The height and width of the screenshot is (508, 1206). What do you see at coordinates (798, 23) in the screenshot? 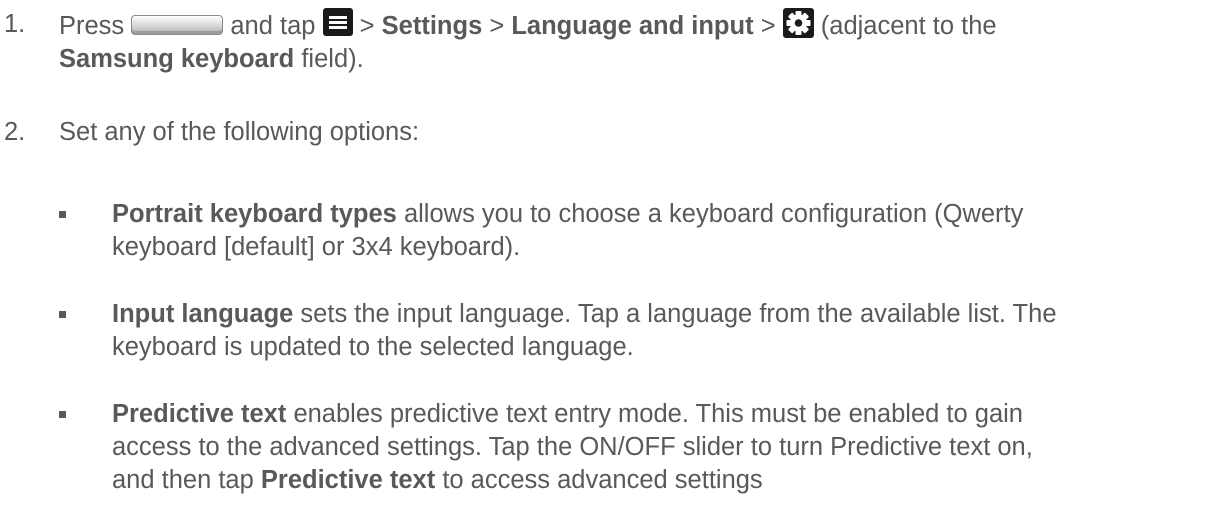
I see `settings-gear-icon` at bounding box center [798, 23].